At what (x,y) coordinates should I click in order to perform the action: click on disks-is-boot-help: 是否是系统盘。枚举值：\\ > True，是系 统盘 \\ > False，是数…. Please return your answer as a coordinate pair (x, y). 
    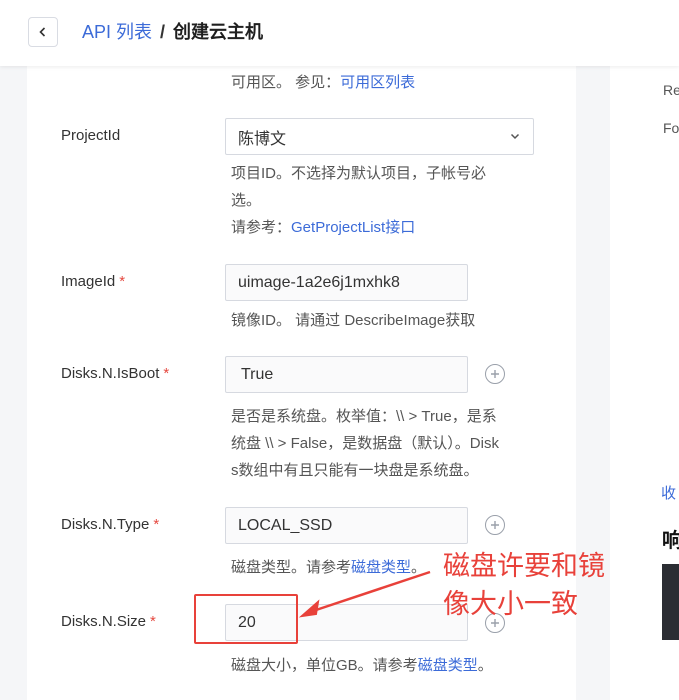
    Looking at the image, I should click on (365, 443).